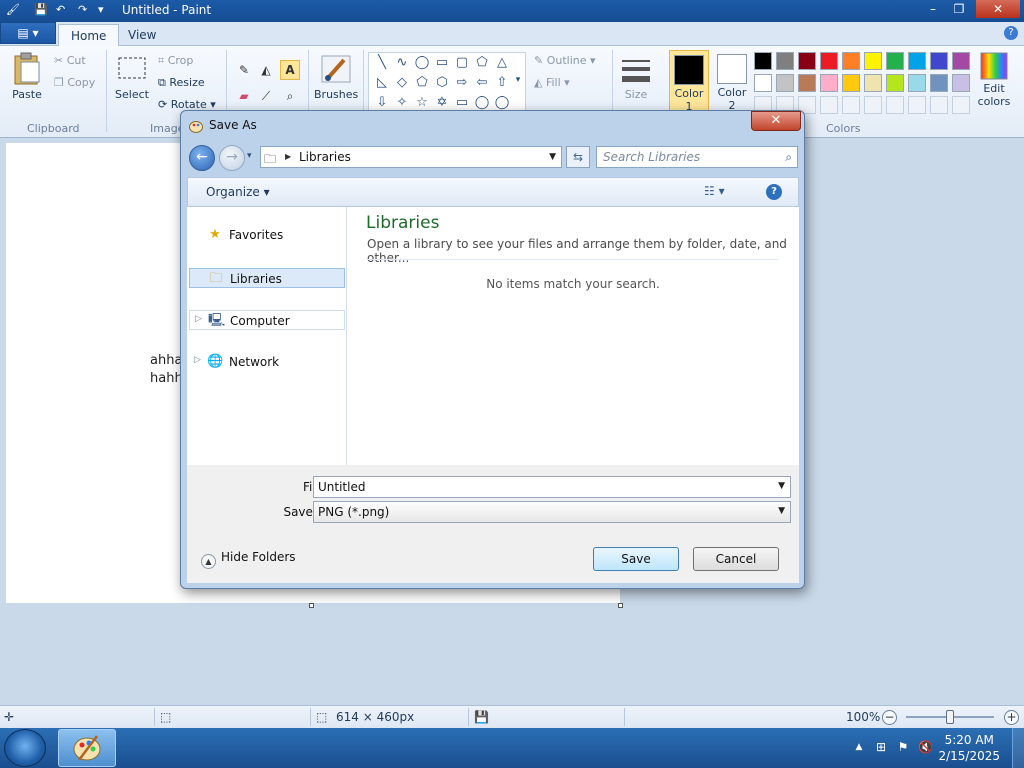  Describe the element at coordinates (402, 63) in the screenshot. I see `curve-shape-icon: ∿` at that location.